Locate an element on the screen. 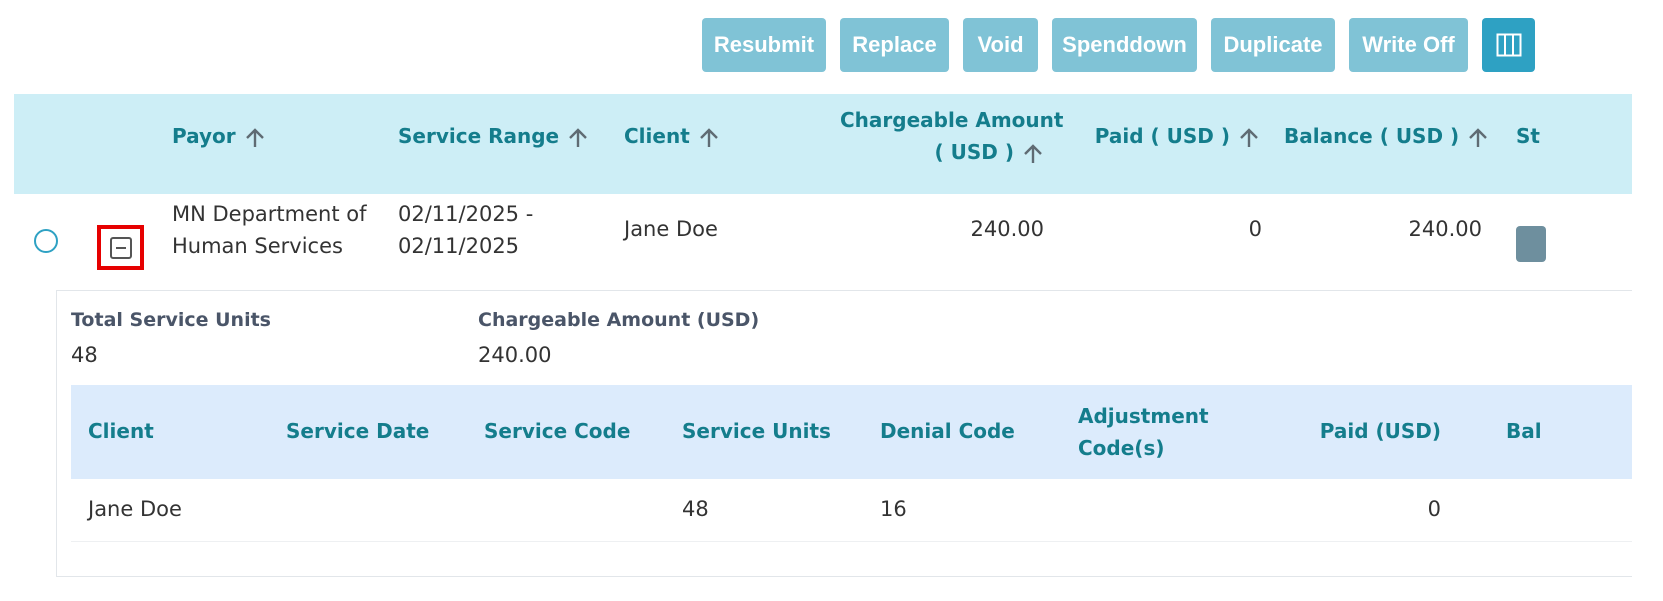  collapse-row-button is located at coordinates (120, 247).